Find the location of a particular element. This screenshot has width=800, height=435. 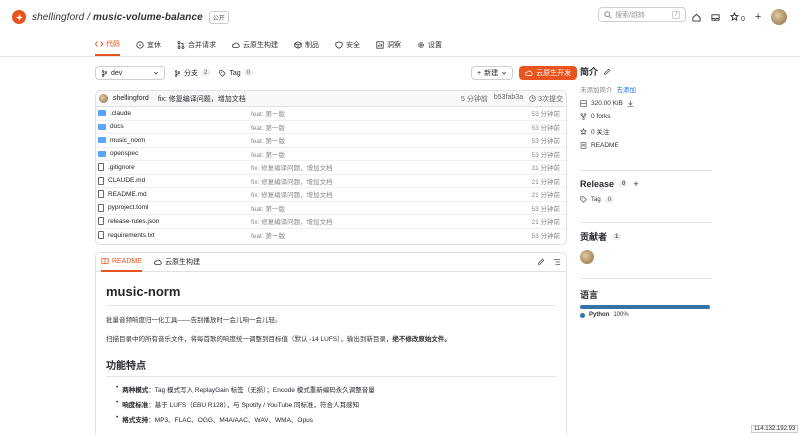

file-time: 31 分钟前 is located at coordinates (545, 169).